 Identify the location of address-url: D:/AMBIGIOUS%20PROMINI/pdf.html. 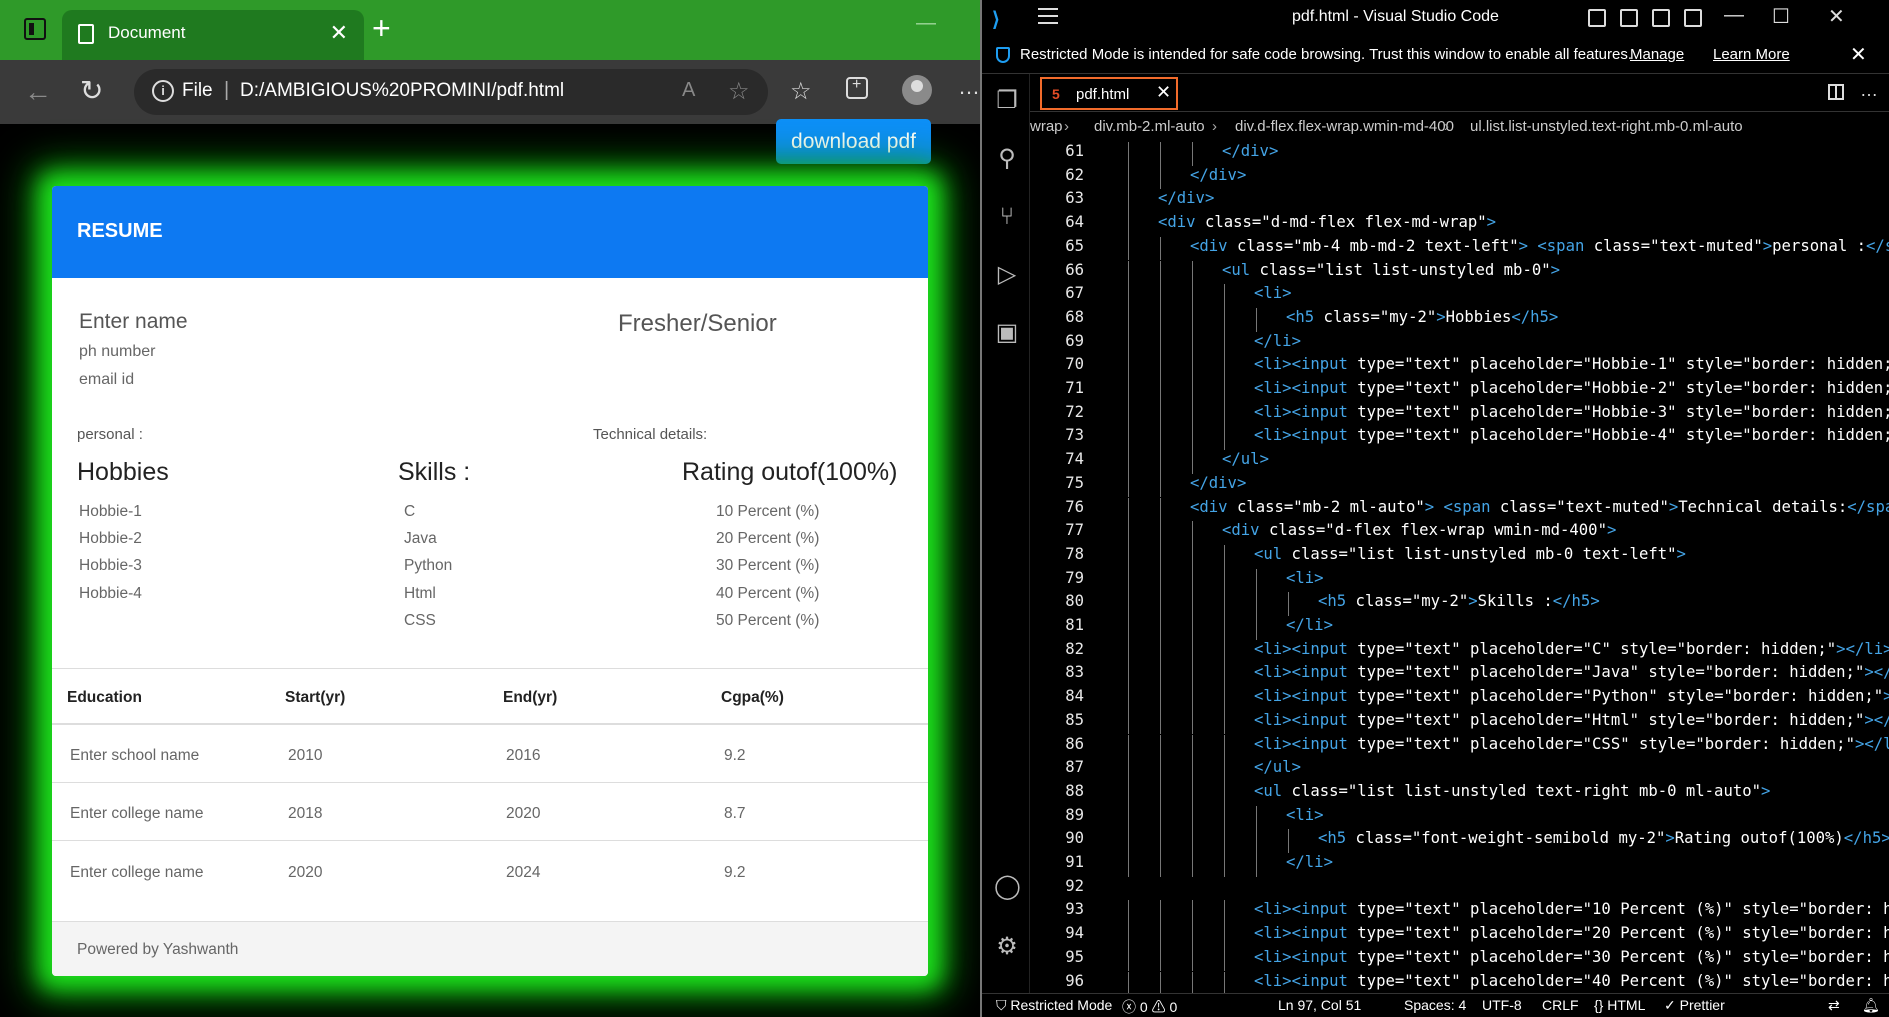
(402, 91).